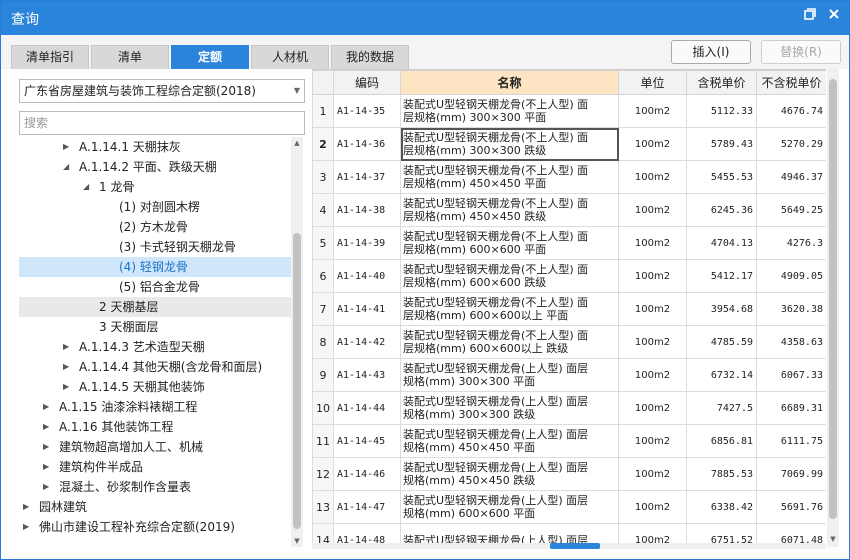 This screenshot has width=850, height=560. Describe the element at coordinates (791, 144) in the screenshot. I see `cell-price-notax: 5270.29` at that location.